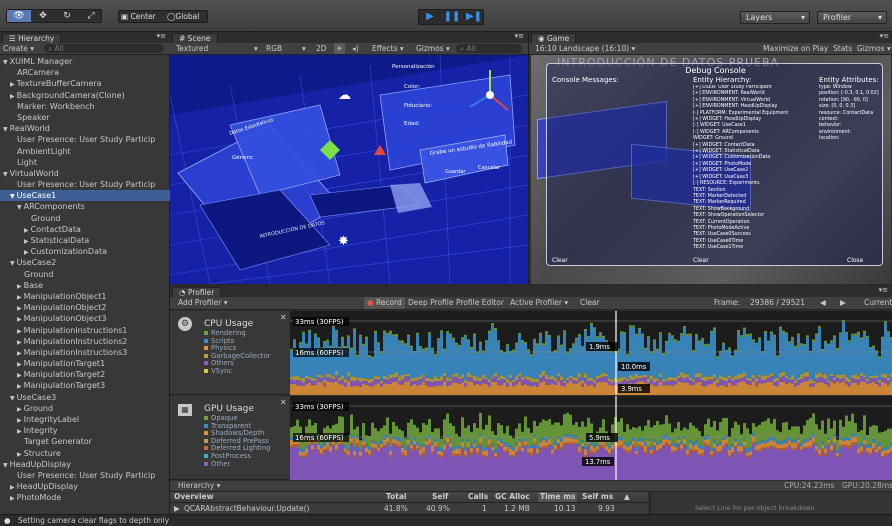 This screenshot has height=526, width=892. I want to click on legend-item: VSync, so click(237, 371).